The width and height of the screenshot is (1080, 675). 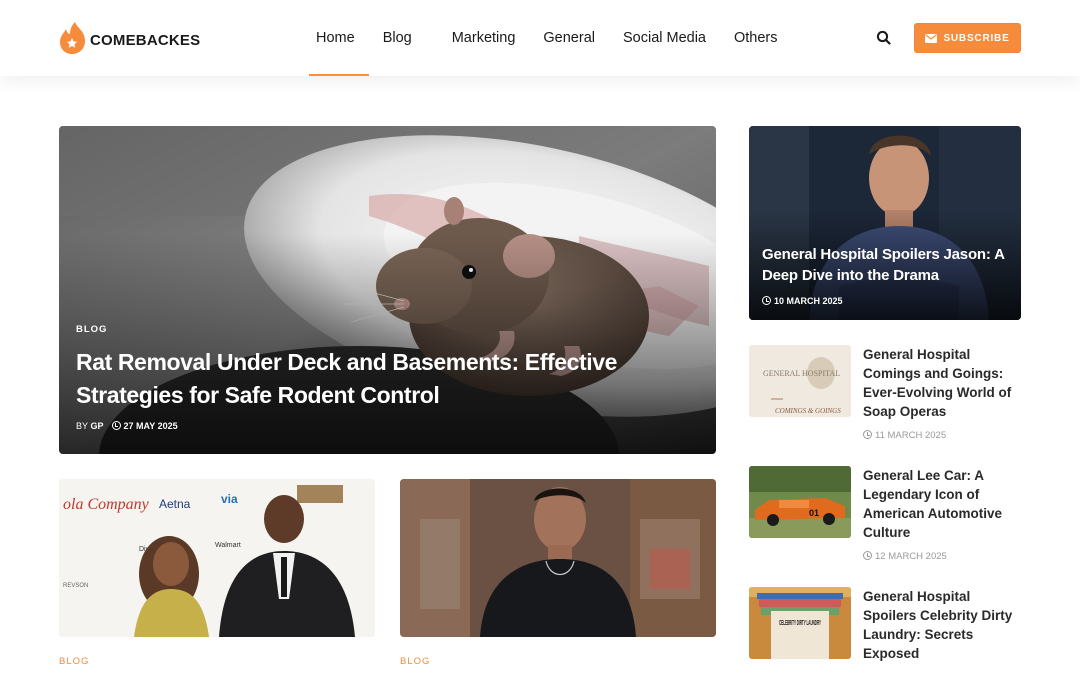 I want to click on sidebar-post-2-thumb: 01, so click(x=800, y=502).